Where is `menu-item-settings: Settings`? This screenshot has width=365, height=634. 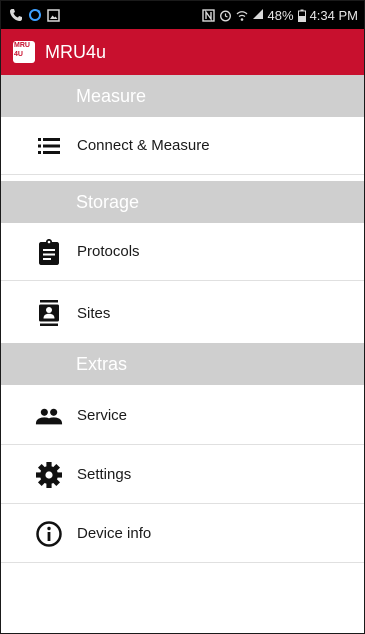
menu-item-settings: Settings is located at coordinates (182, 475).